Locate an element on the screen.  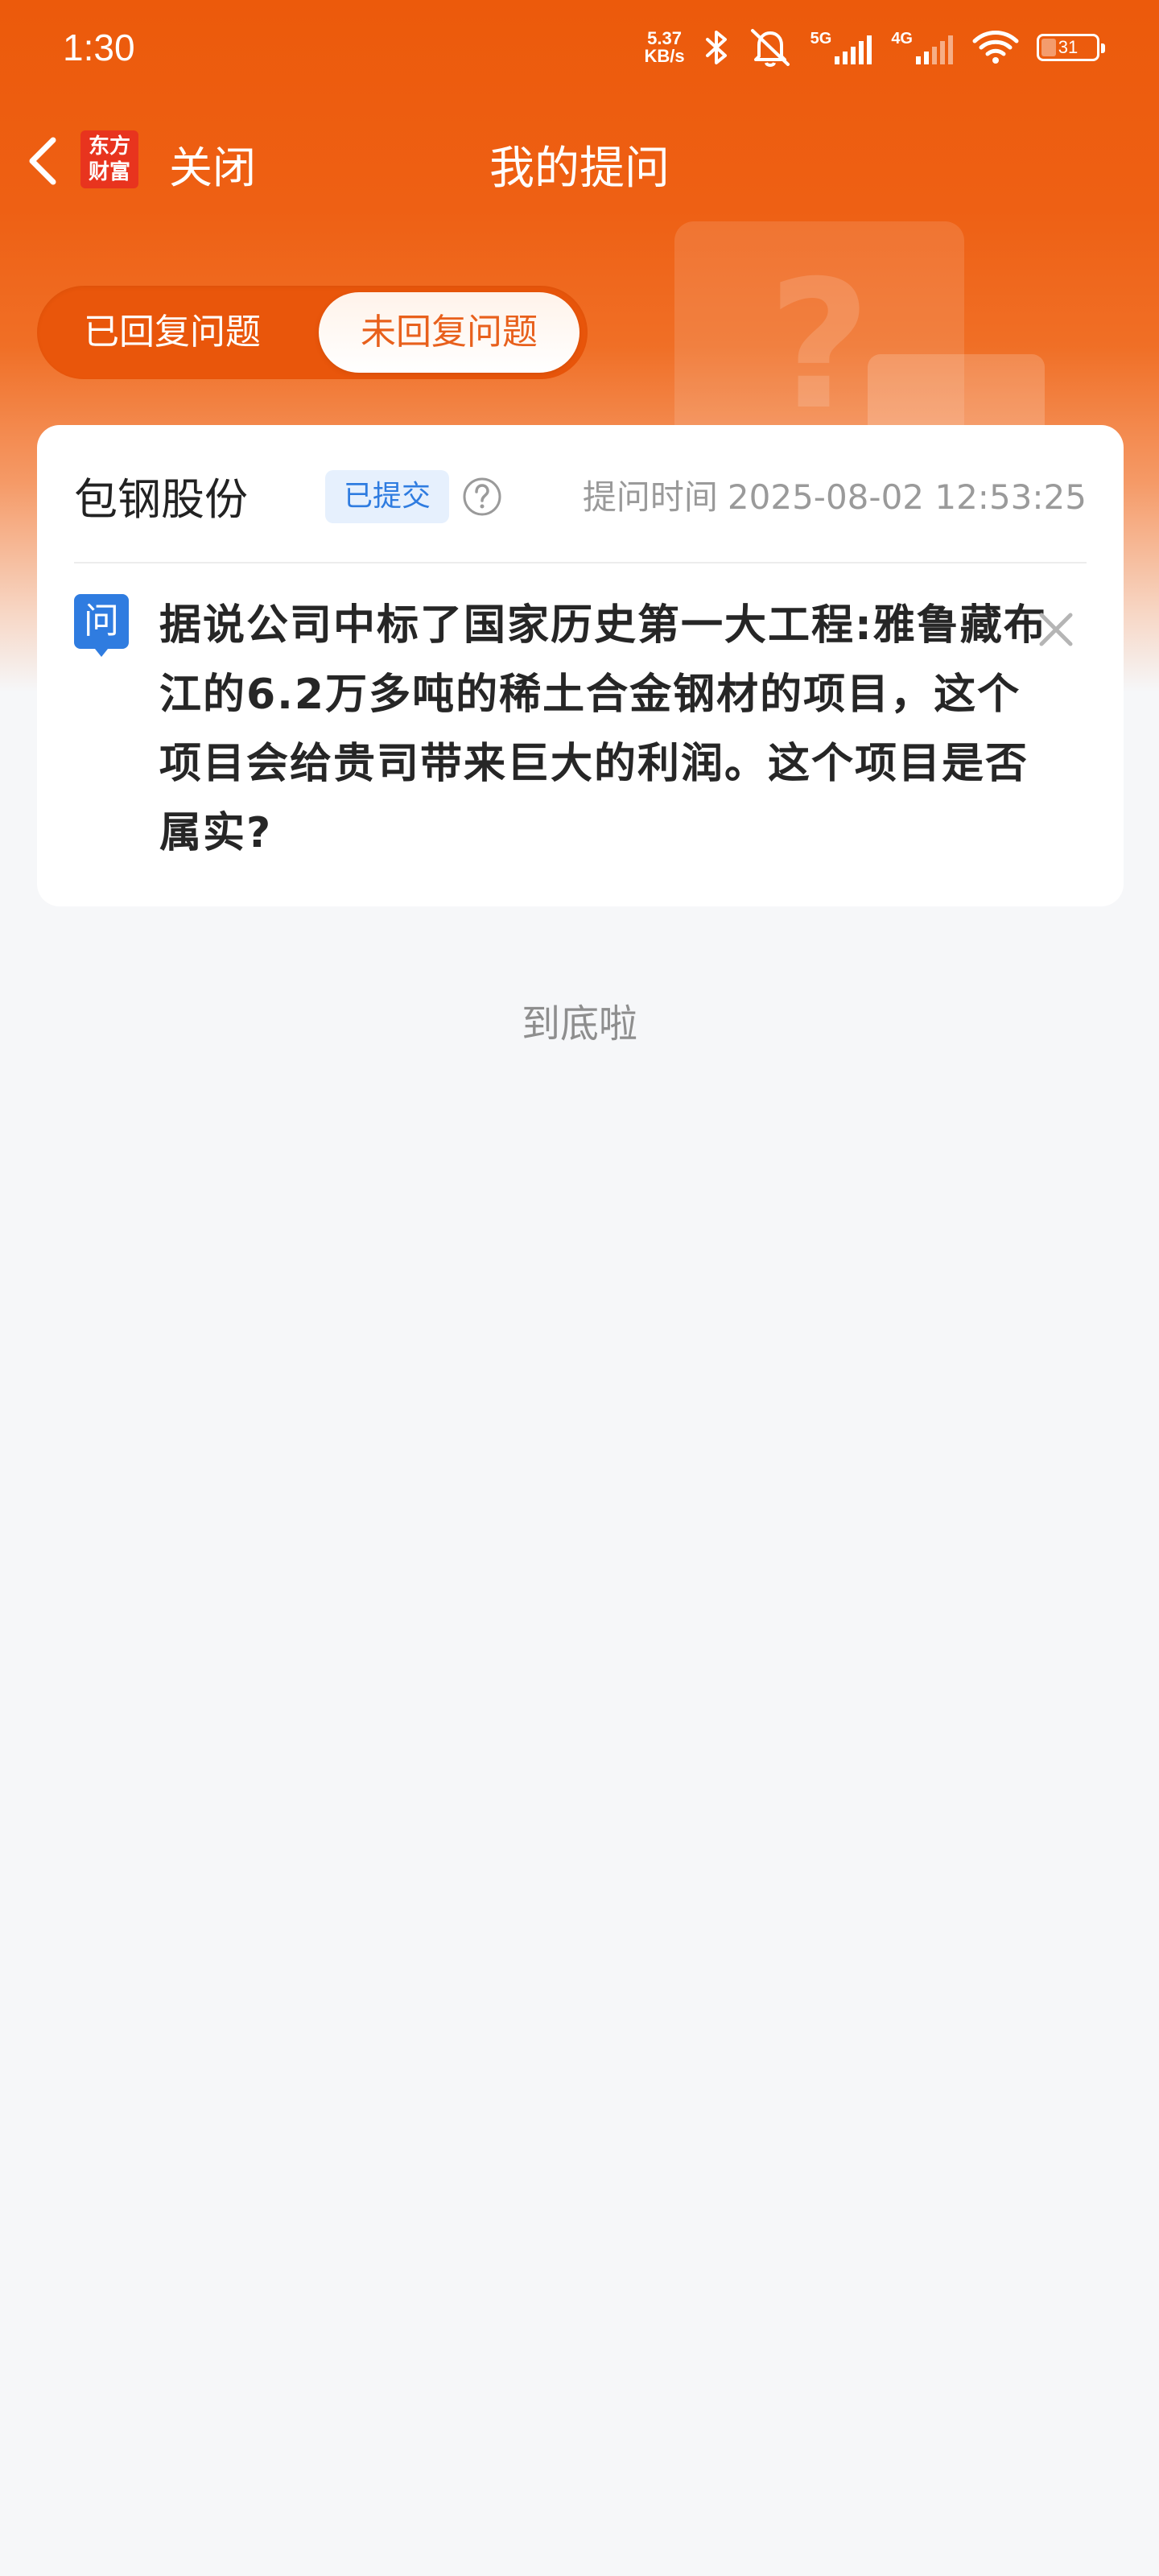
ask-time: 提问时间 2025-08-02 12:53:25 is located at coordinates (830, 494).